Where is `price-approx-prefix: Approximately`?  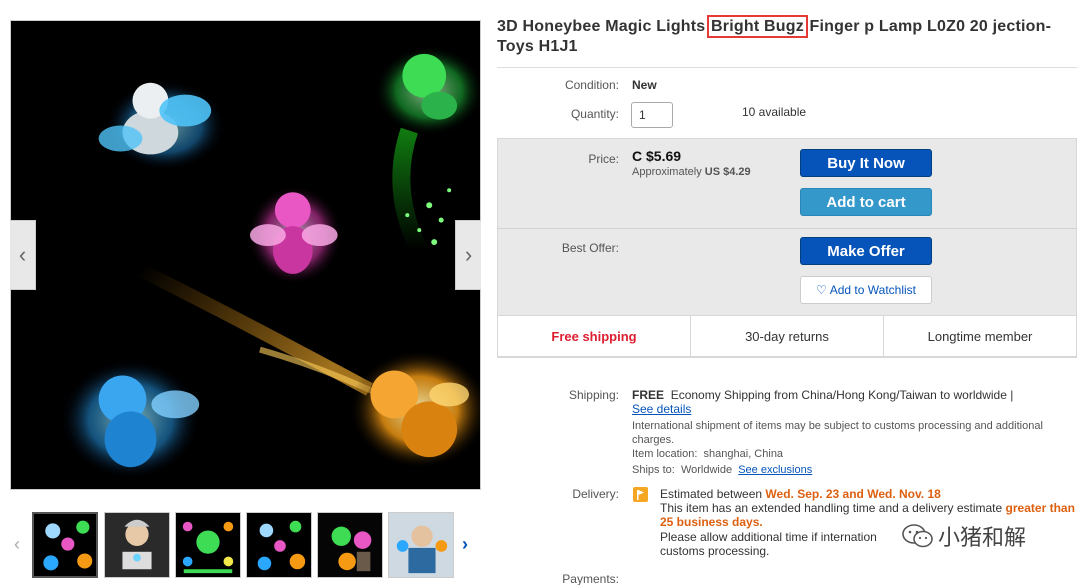
price-approx-prefix: Approximately is located at coordinates (667, 172).